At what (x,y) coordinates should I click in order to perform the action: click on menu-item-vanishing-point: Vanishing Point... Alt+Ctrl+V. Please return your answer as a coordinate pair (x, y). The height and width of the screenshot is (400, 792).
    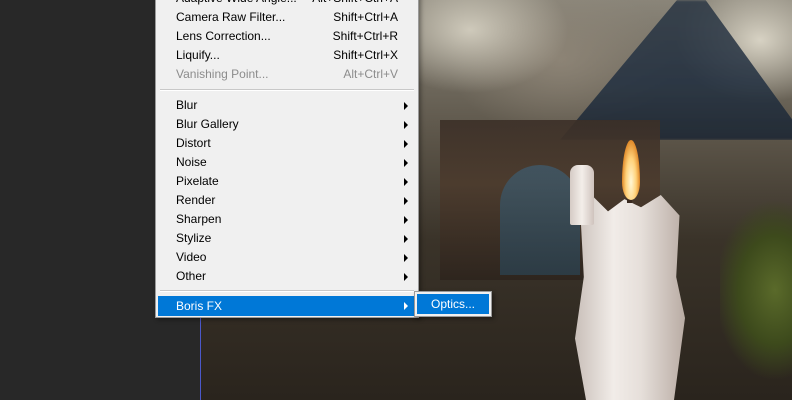
    Looking at the image, I should click on (287, 74).